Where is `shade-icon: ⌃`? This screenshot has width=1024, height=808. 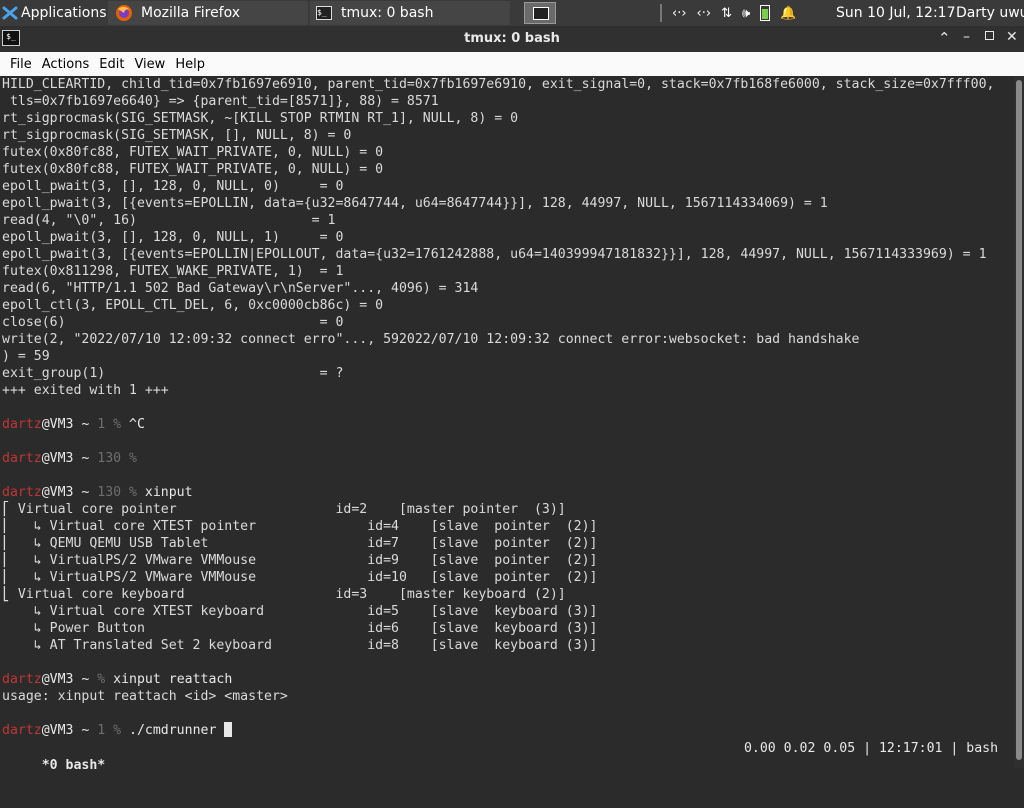
shade-icon: ⌃ is located at coordinates (944, 38).